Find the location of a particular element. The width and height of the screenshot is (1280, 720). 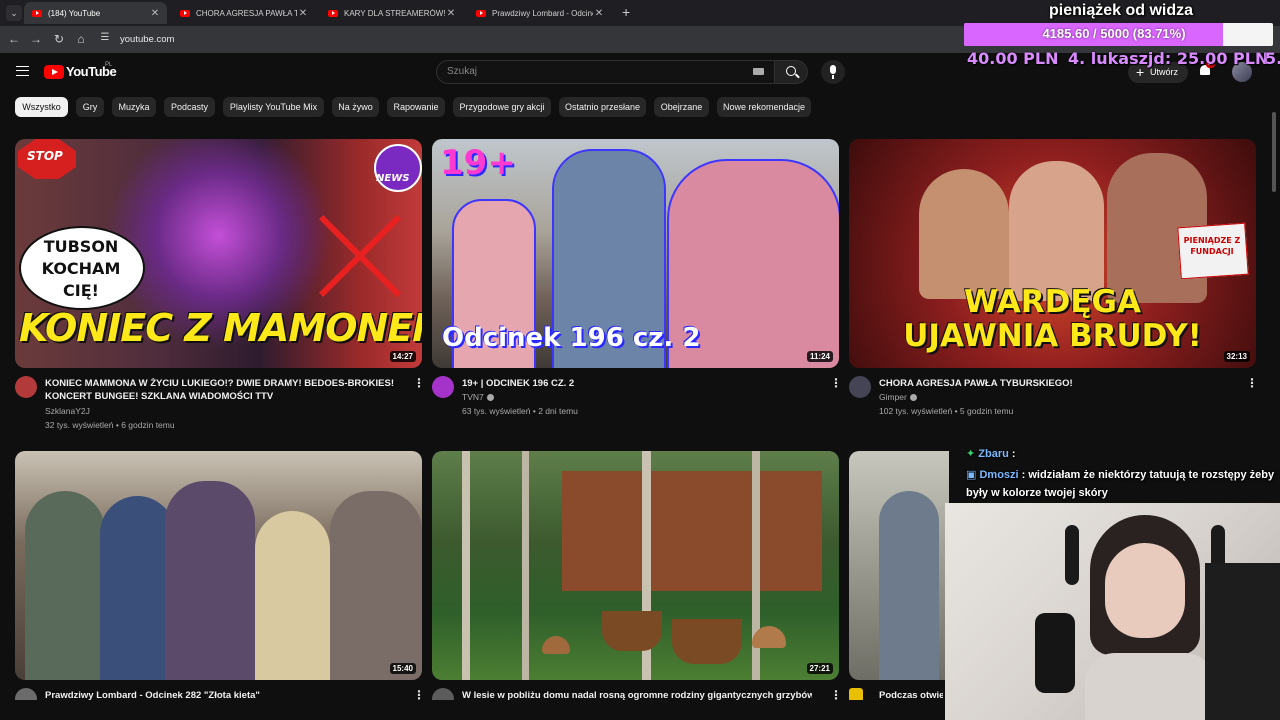

video-thumbnail-5: 27:21 is located at coordinates (635, 565).